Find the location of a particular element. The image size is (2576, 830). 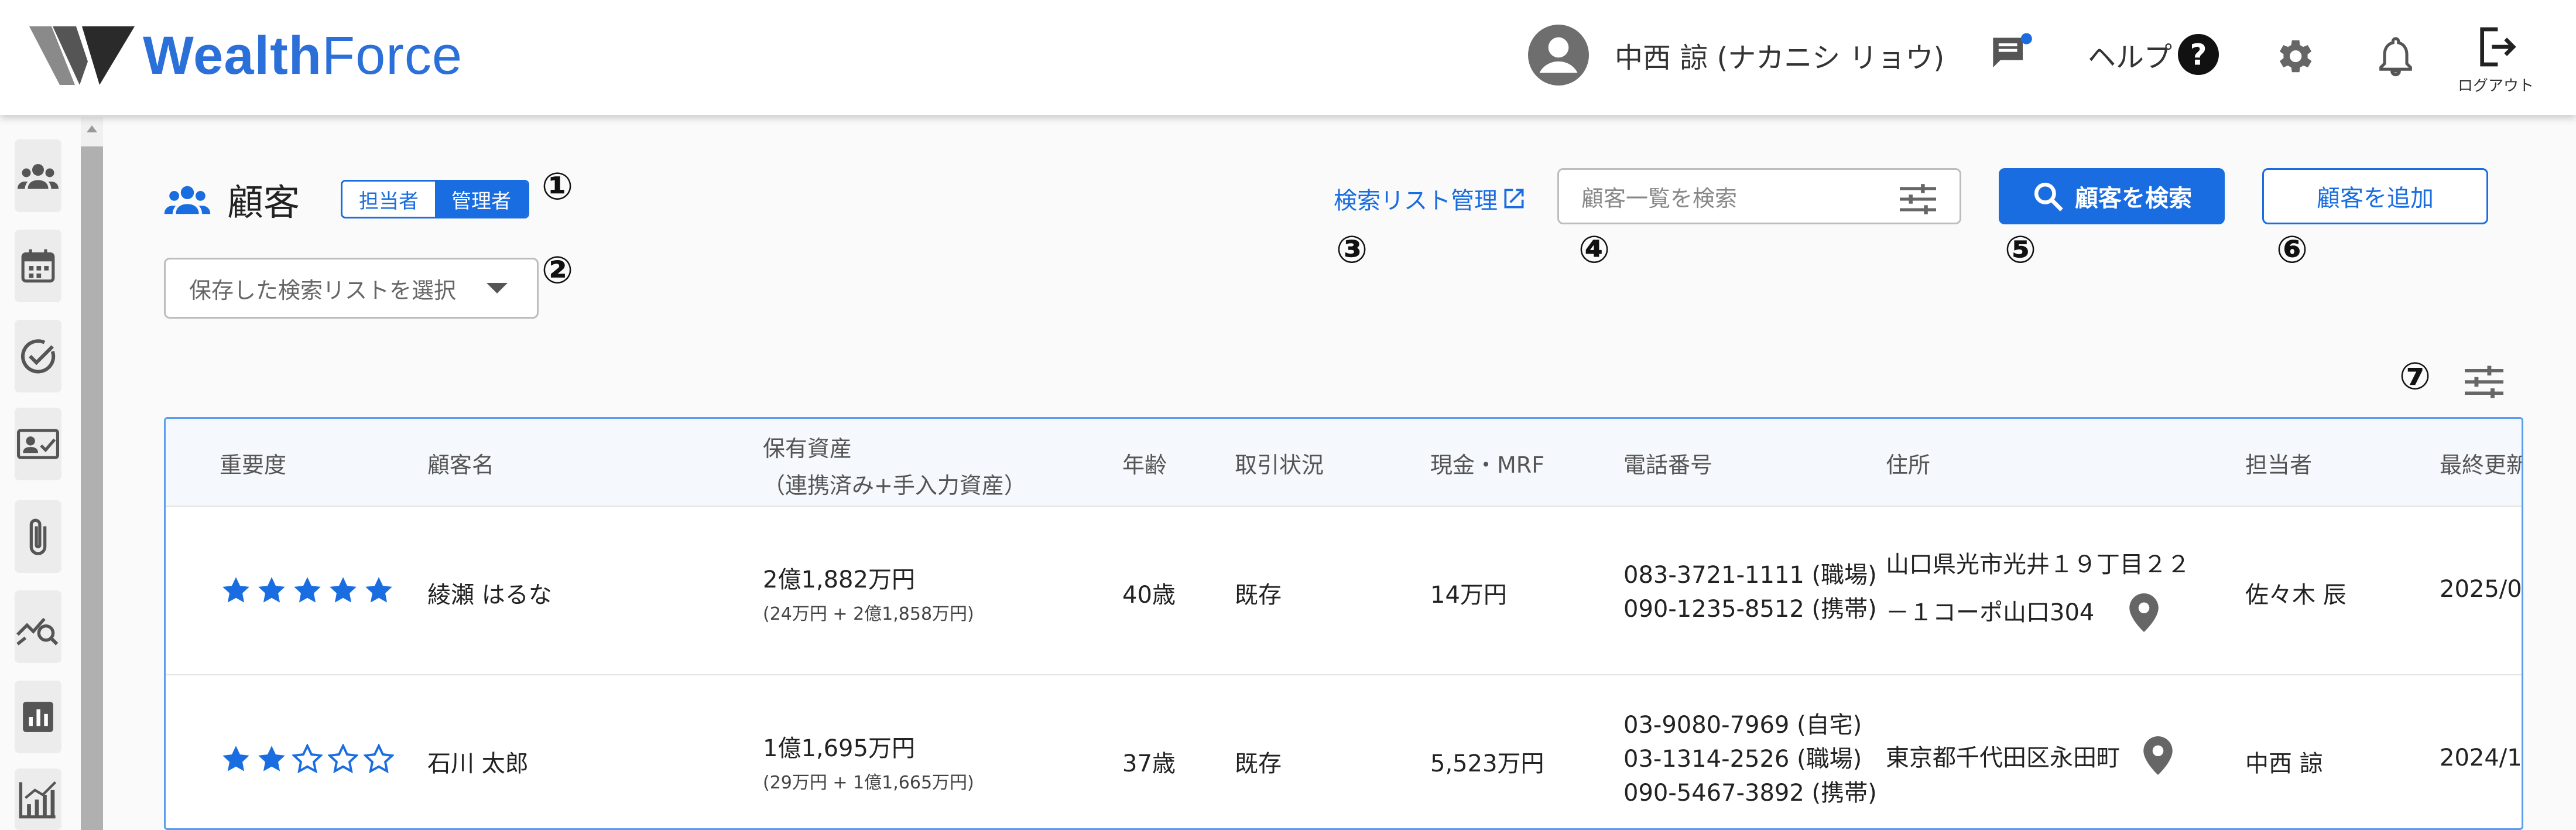

last-updated: 2025/05 is located at coordinates (2481, 589).